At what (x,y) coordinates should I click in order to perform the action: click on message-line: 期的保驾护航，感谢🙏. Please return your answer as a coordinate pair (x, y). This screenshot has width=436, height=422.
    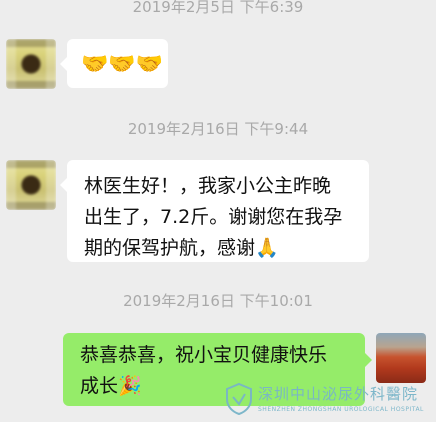
    Looking at the image, I should click on (181, 248).